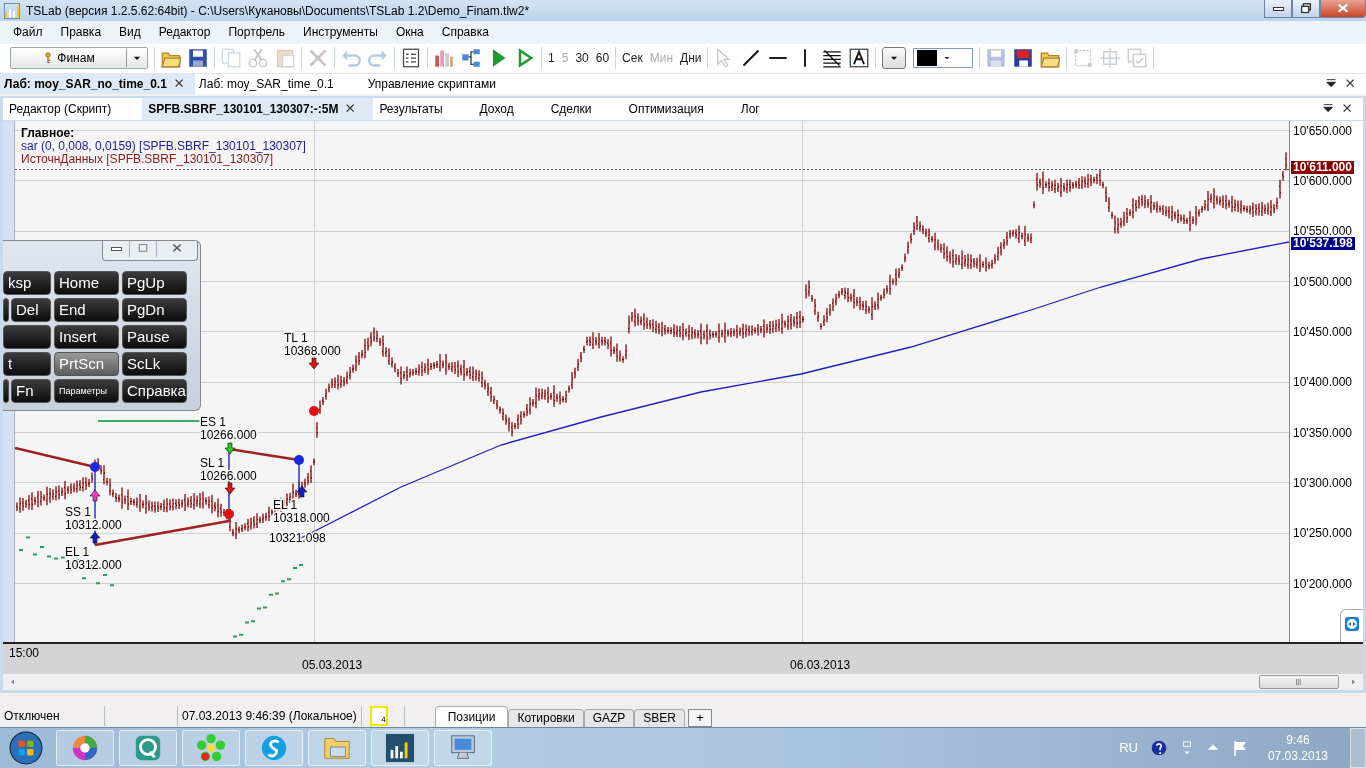 The width and height of the screenshot is (1366, 768). Describe the element at coordinates (1322, 332) in the screenshot. I see `axis-label: 10'450.000` at that location.